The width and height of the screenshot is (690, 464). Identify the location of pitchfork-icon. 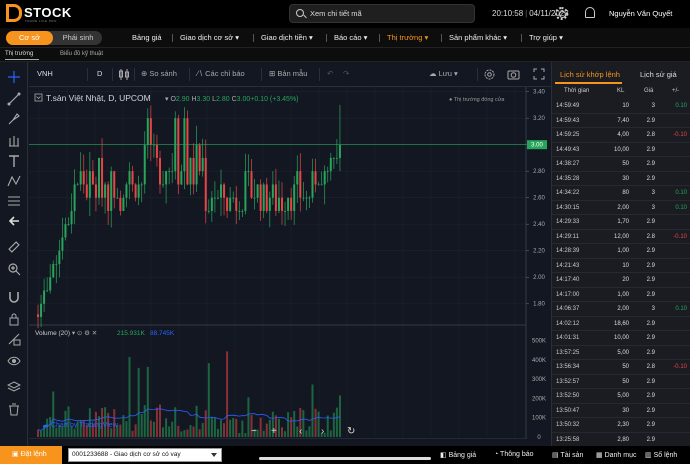
(14, 141).